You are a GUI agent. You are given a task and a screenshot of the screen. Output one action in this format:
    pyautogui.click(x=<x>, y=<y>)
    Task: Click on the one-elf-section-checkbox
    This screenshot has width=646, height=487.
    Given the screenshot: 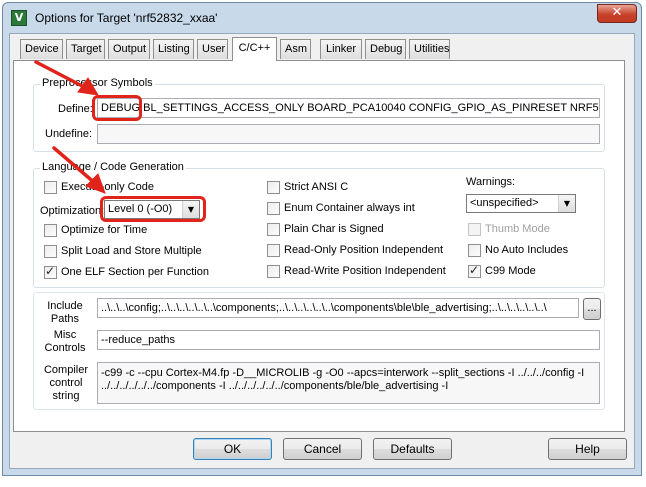 What is the action you would take?
    pyautogui.click(x=50, y=271)
    